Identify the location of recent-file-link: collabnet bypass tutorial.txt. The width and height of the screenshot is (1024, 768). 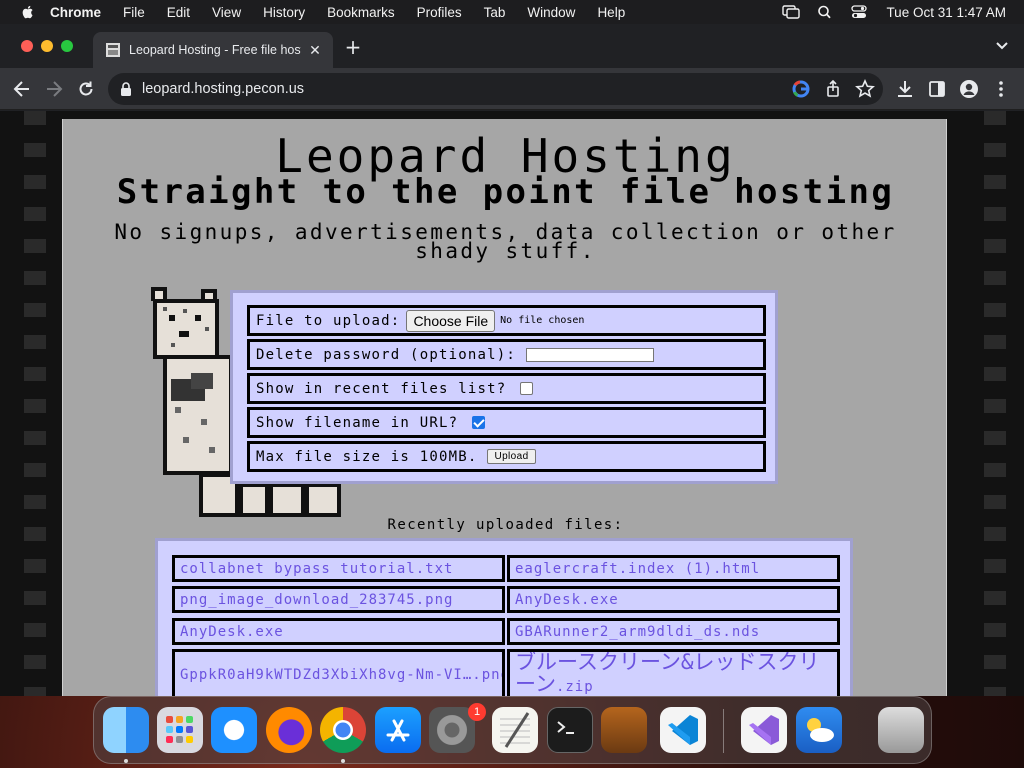
(338, 568).